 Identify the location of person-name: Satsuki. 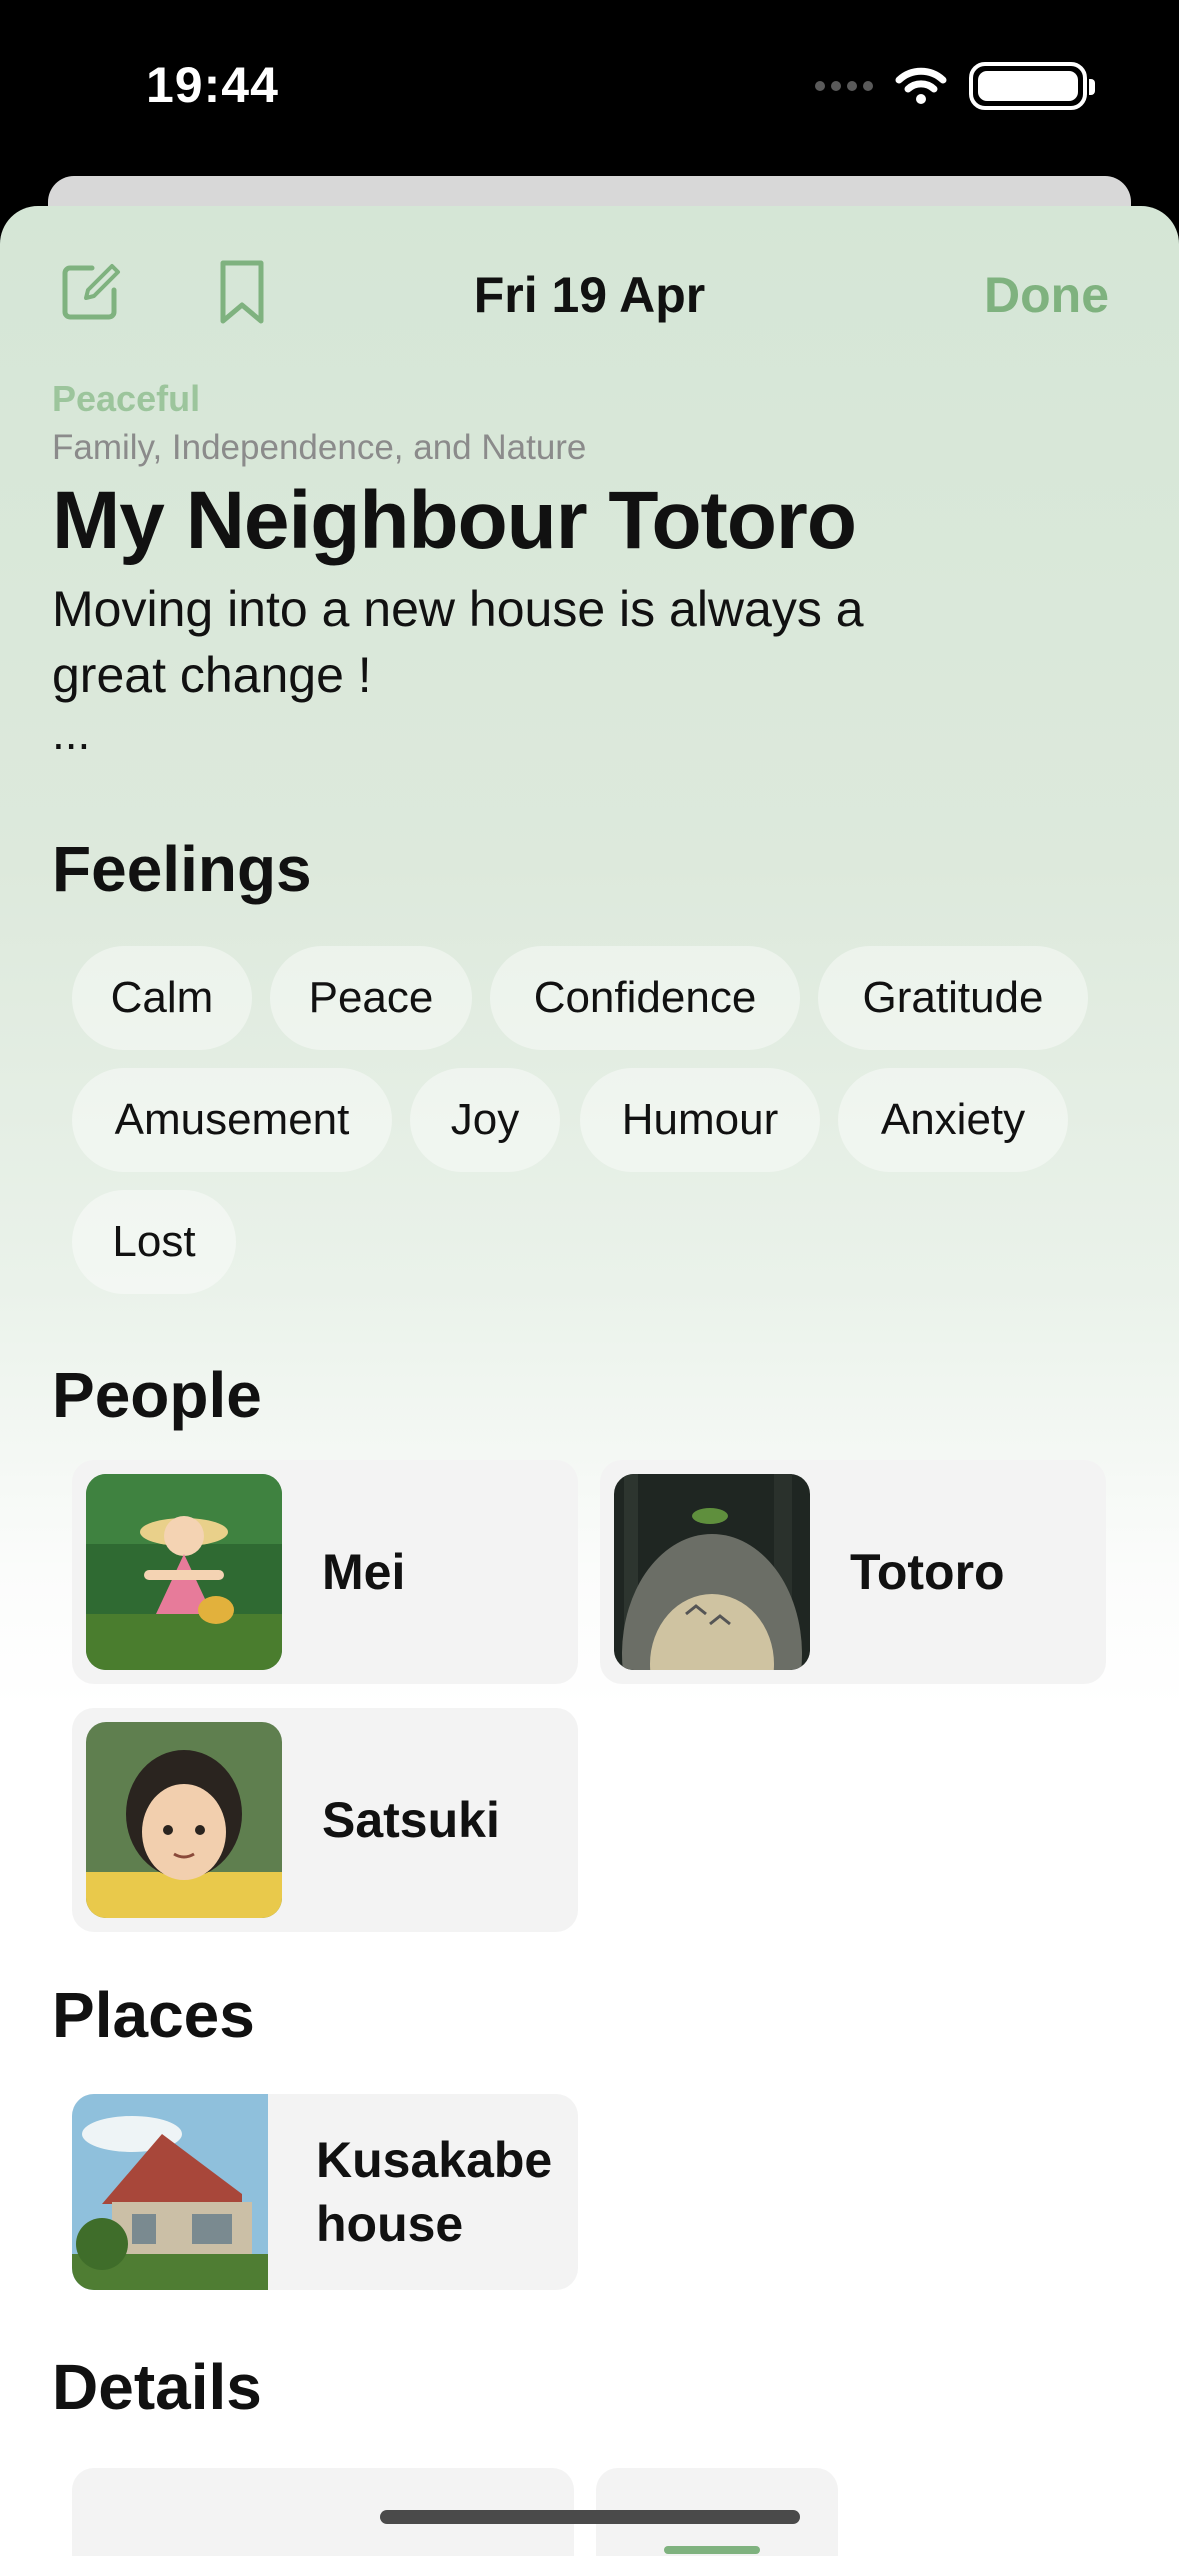
(411, 1820).